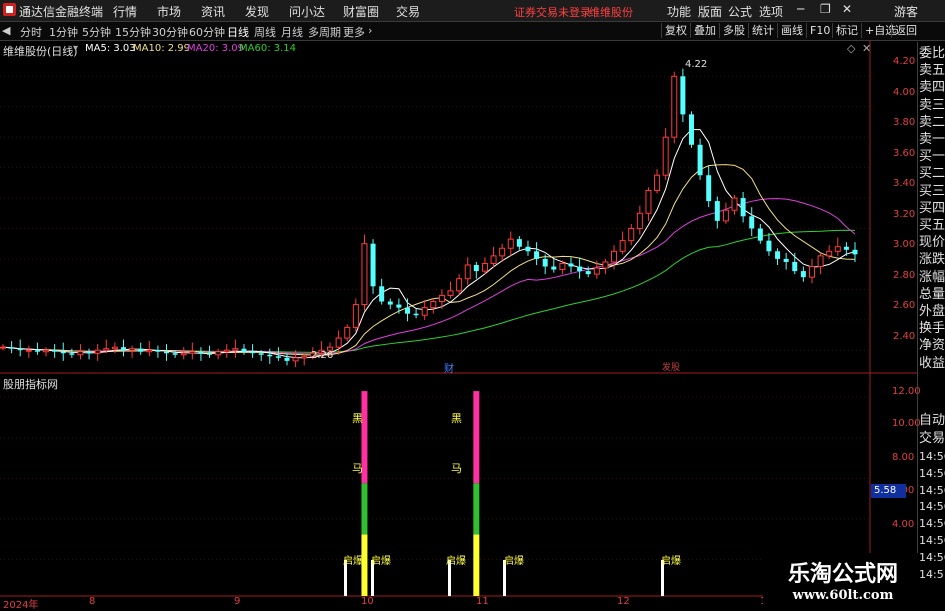 The image size is (945, 611). What do you see at coordinates (704, 30) in the screenshot?
I see `btn-overlay: 叠加` at bounding box center [704, 30].